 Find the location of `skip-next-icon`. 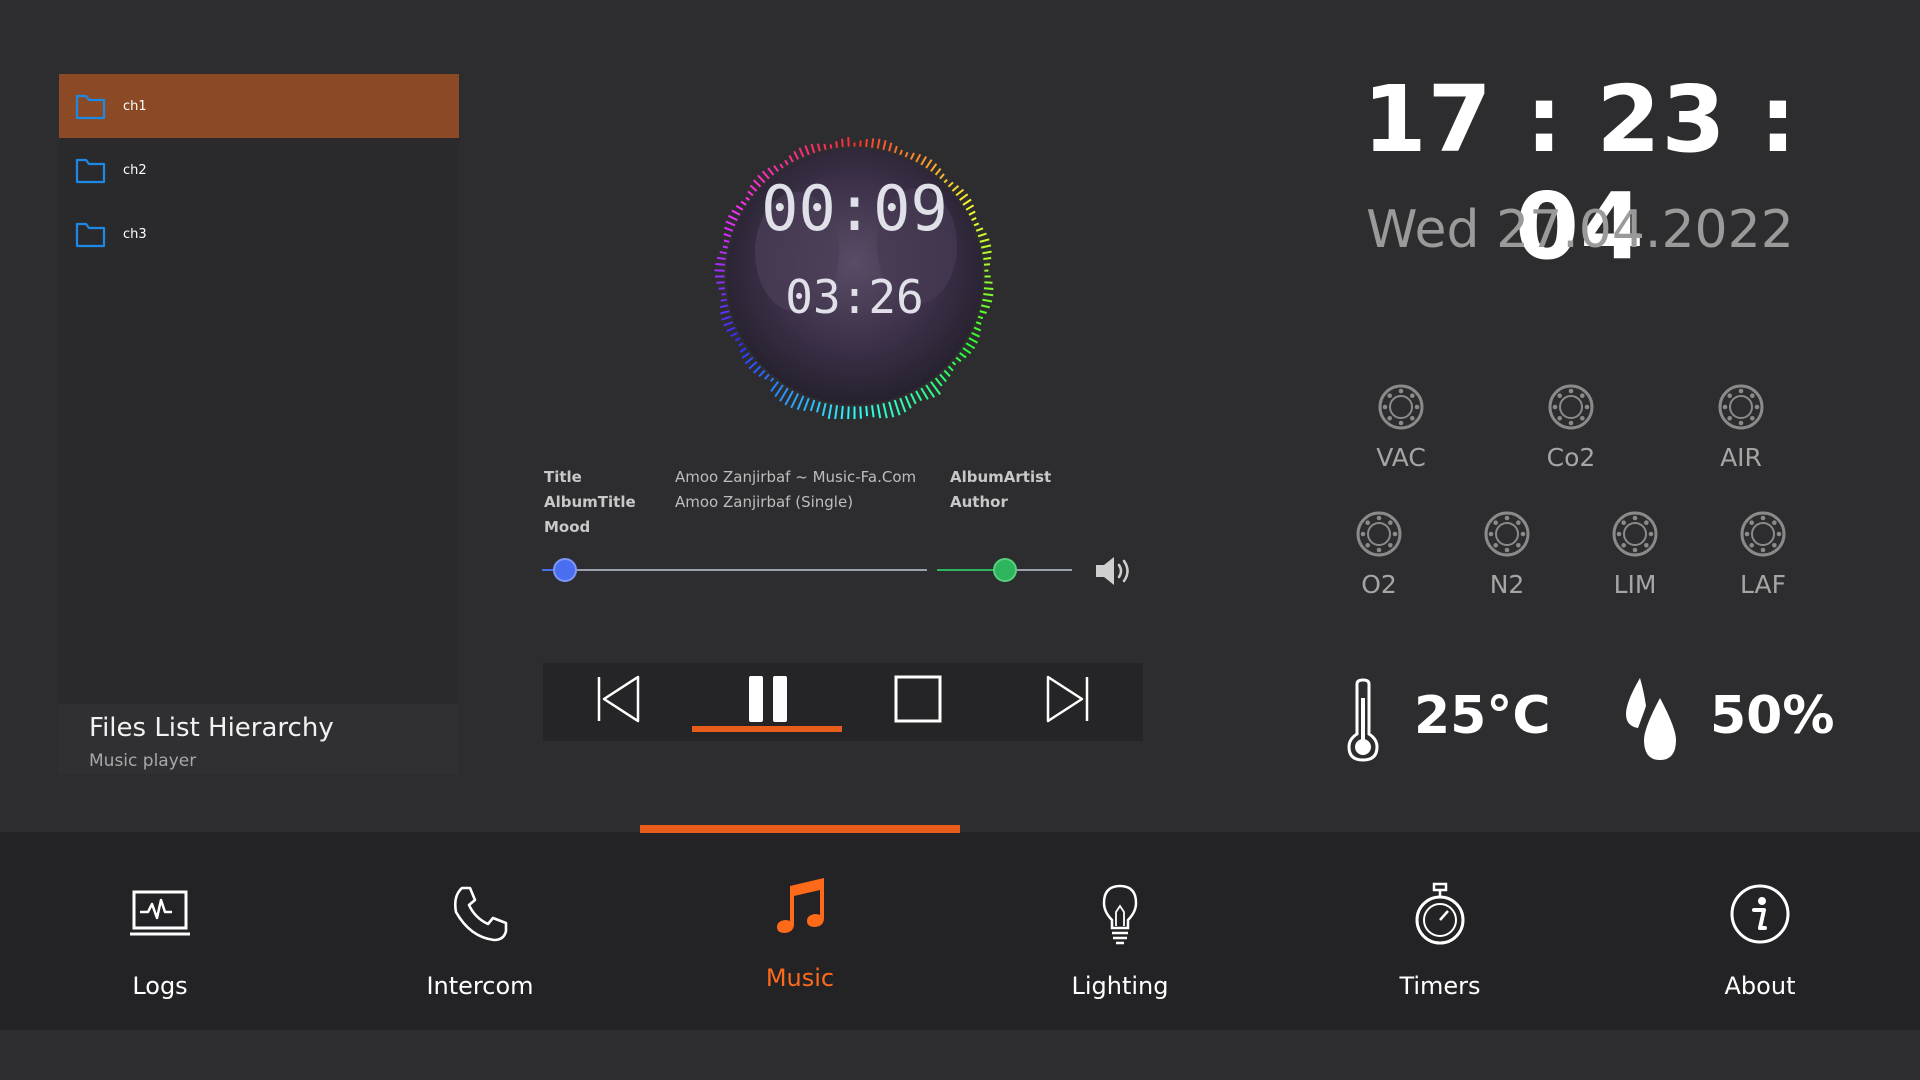

skip-next-icon is located at coordinates (1067, 699).